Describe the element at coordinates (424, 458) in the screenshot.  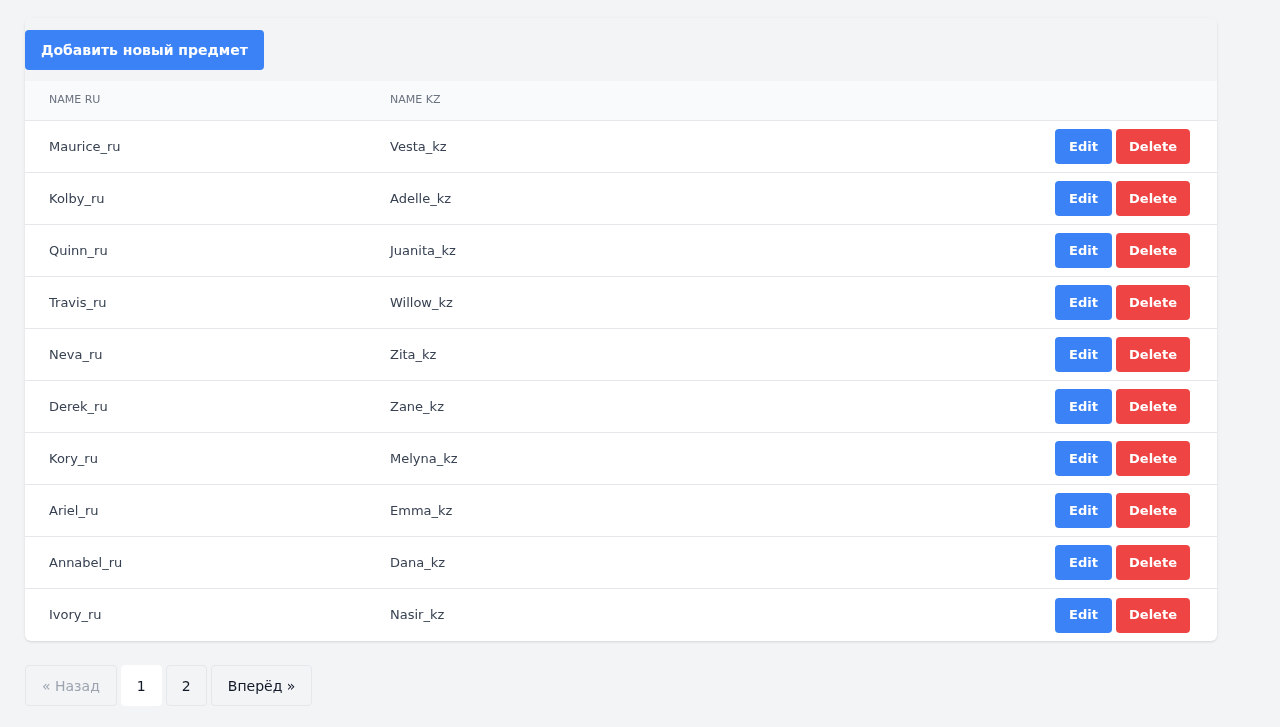
I see `table-cell-text: Melyna_kz` at that location.